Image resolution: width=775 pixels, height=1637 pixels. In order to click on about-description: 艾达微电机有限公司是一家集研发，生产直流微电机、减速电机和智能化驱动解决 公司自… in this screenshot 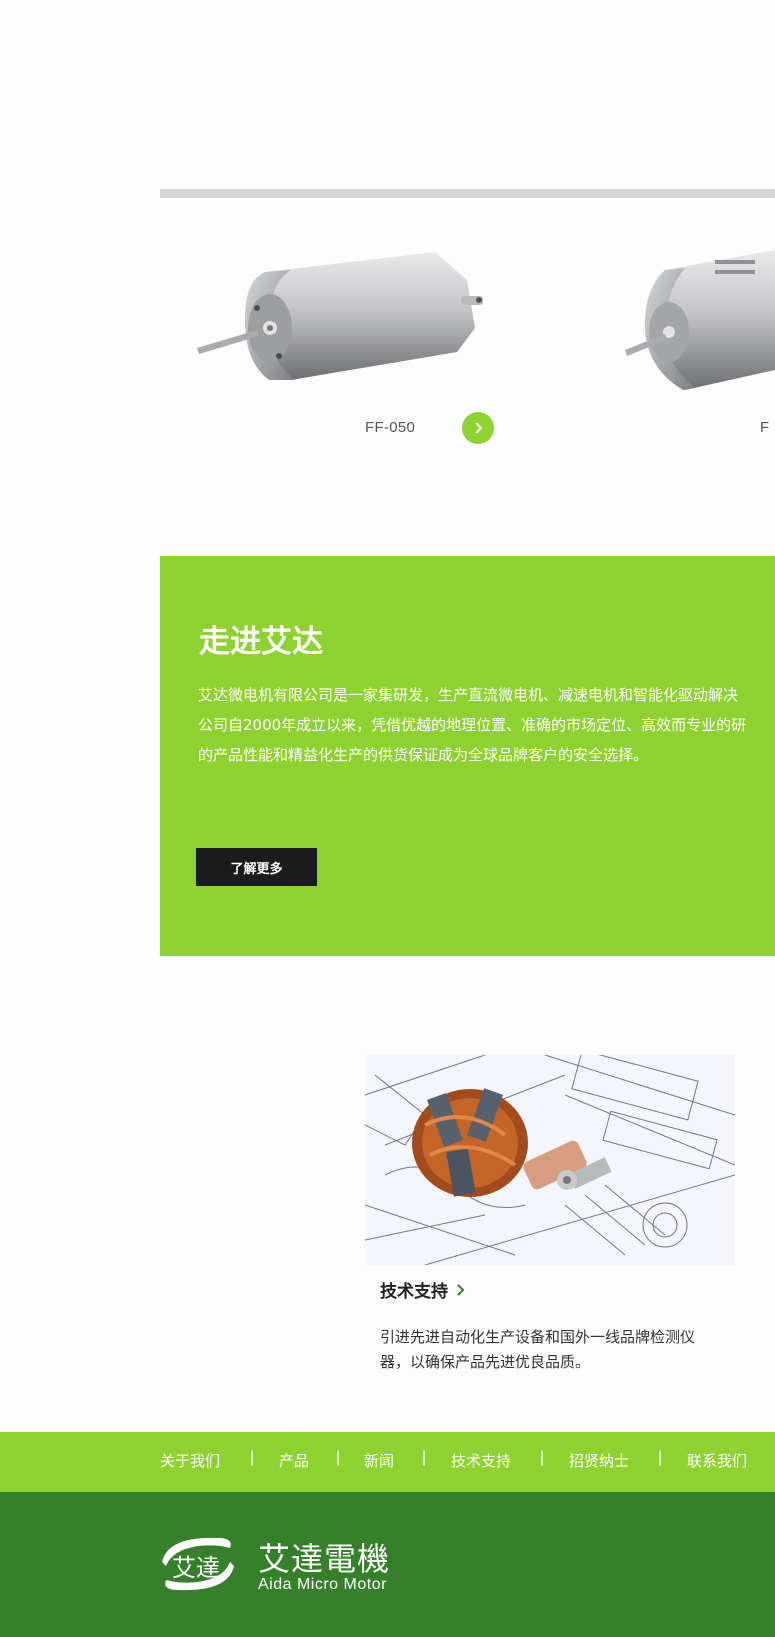, I will do `click(486, 725)`.